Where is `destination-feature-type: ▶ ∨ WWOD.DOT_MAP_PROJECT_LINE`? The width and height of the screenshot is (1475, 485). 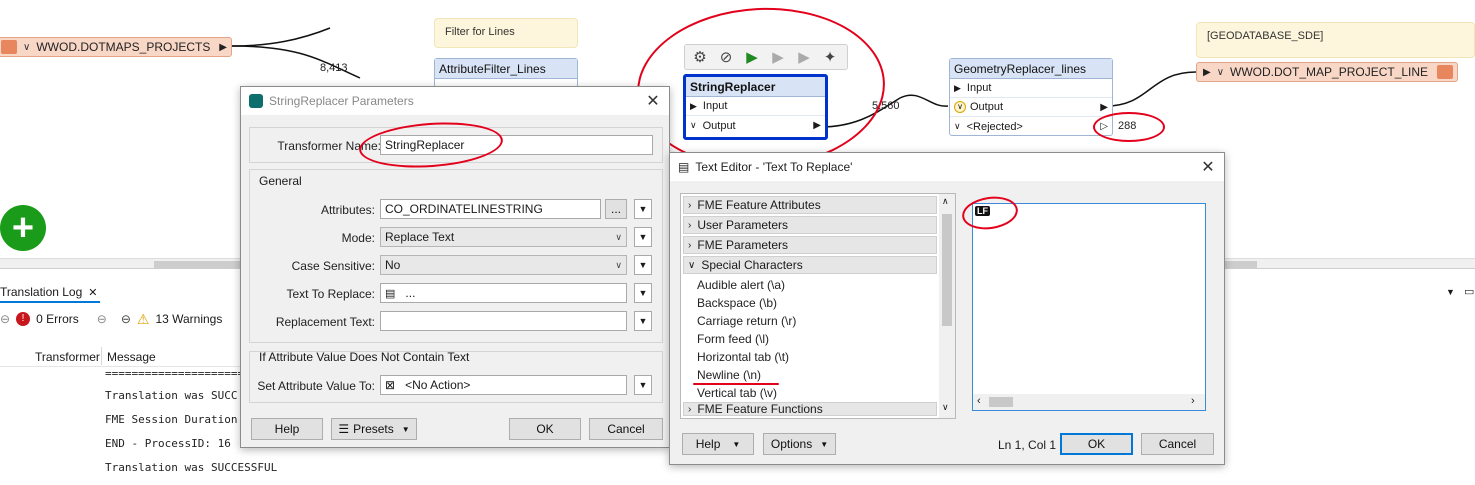 destination-feature-type: ▶ ∨ WWOD.DOT_MAP_PROJECT_LINE is located at coordinates (1327, 72).